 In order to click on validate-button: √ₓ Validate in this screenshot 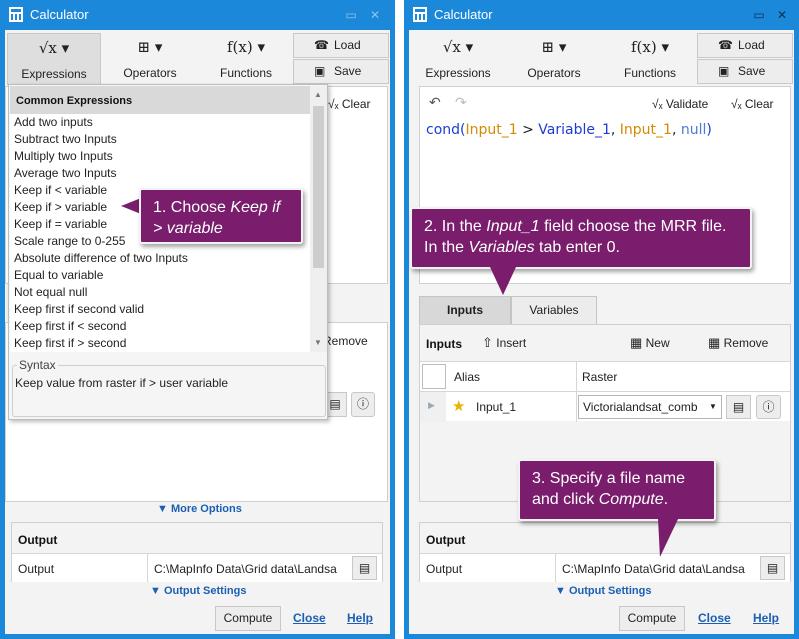, I will do `click(680, 104)`.